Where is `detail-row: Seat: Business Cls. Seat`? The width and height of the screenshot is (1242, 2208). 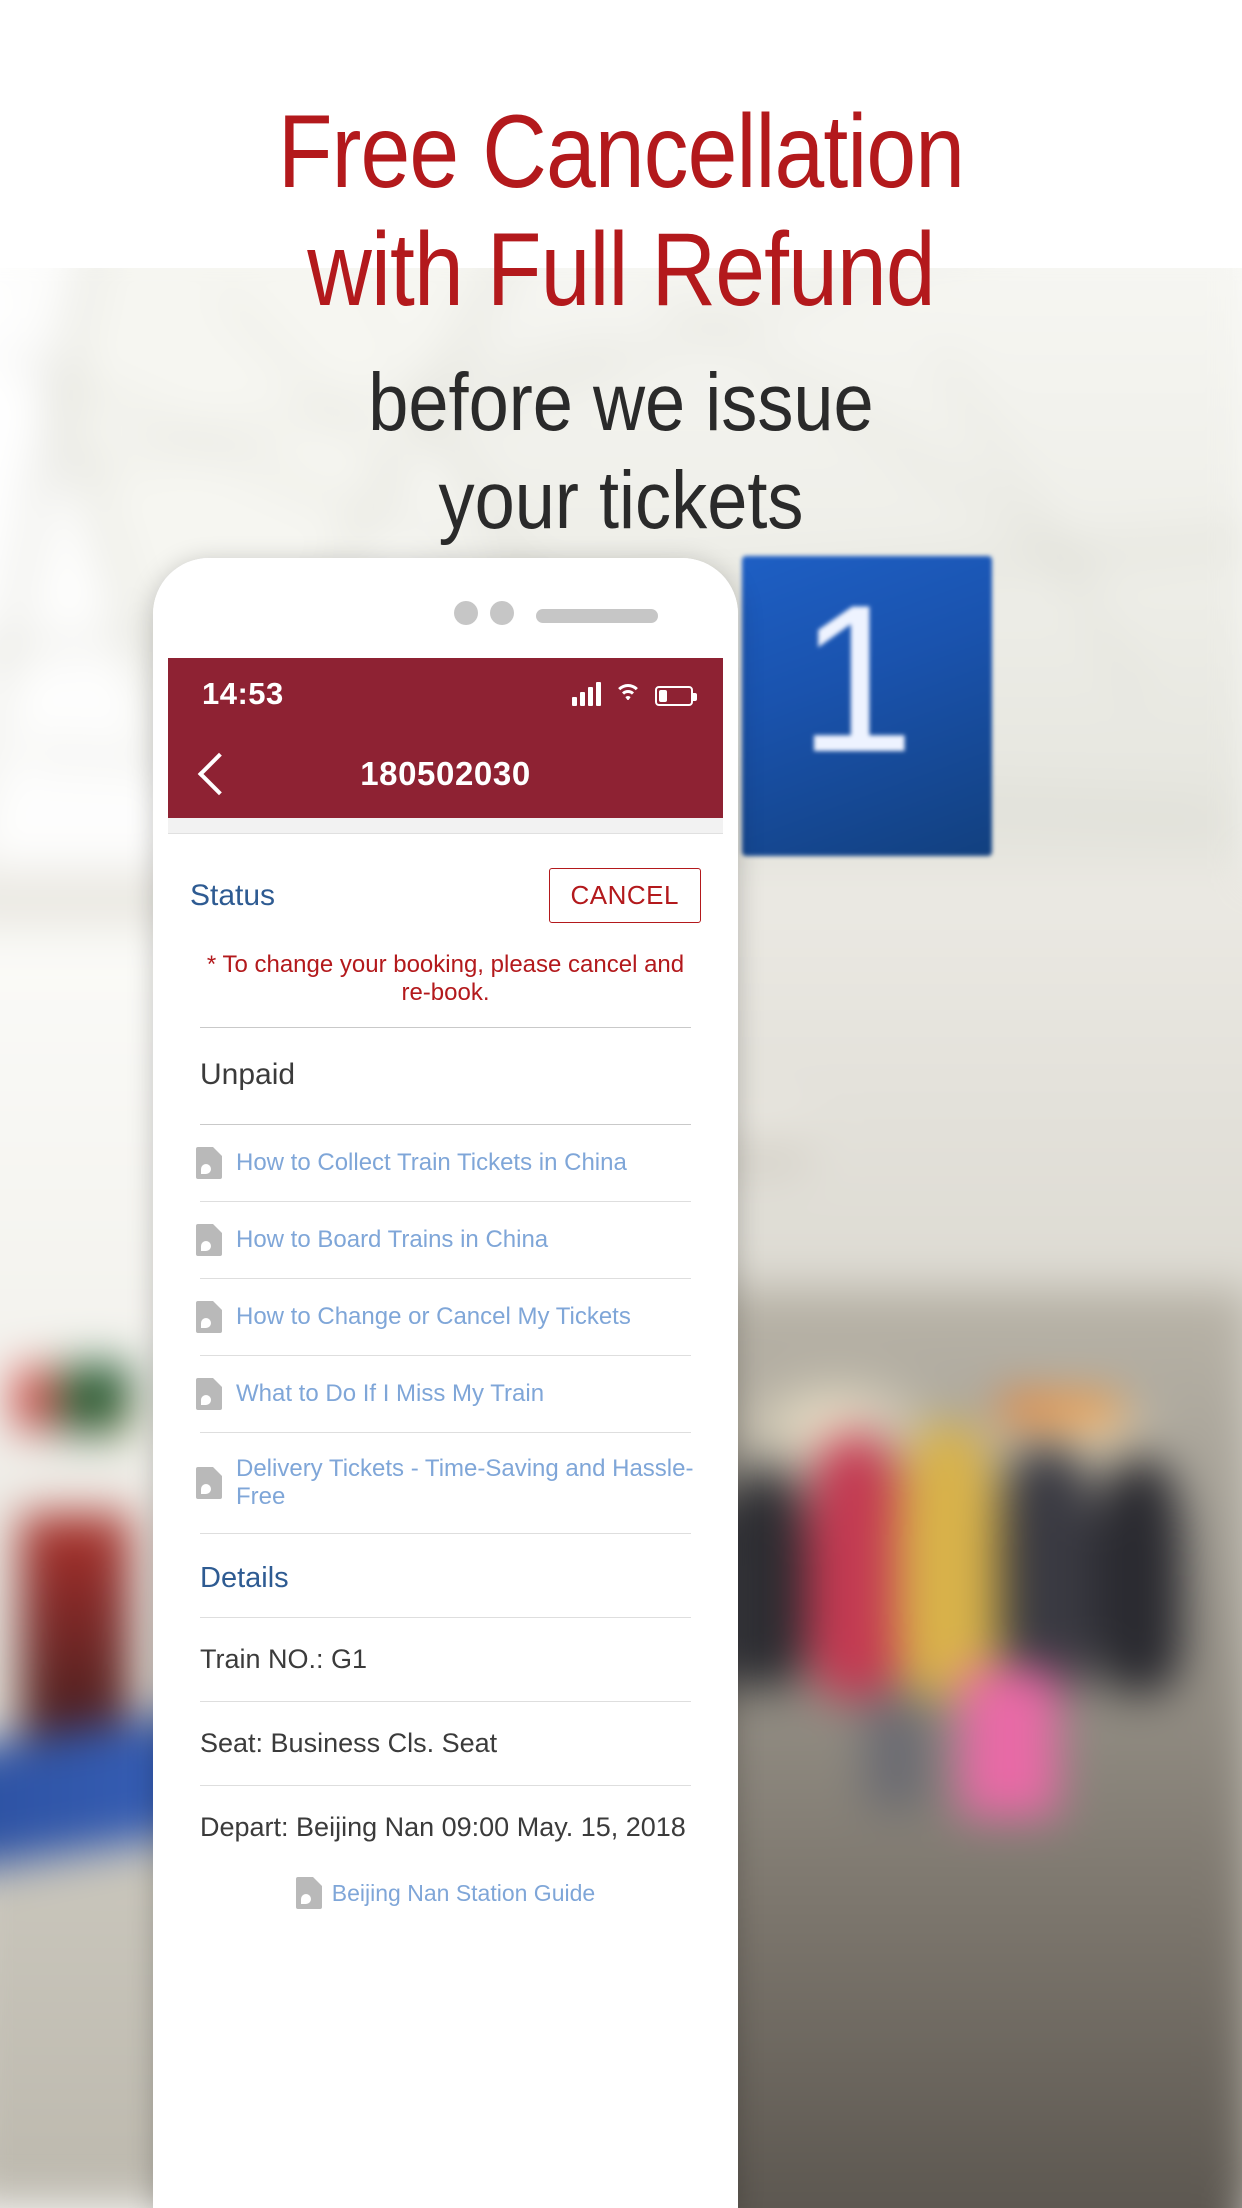 detail-row: Seat: Business Cls. Seat is located at coordinates (349, 1743).